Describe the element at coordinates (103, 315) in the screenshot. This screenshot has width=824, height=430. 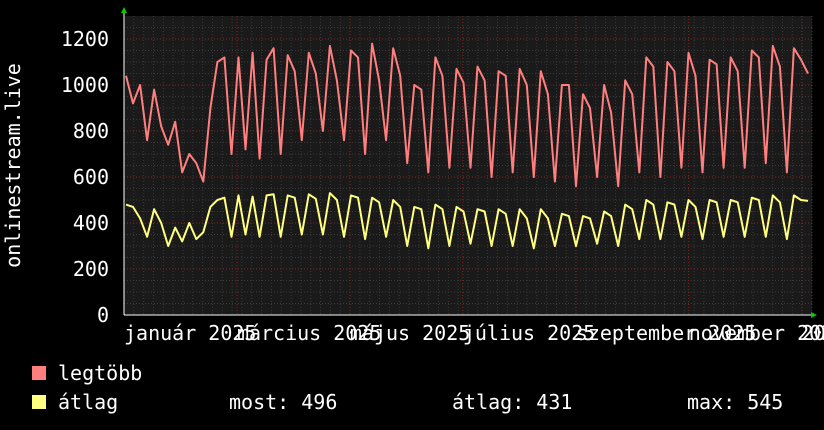
I see `y-tick-label: 0` at that location.